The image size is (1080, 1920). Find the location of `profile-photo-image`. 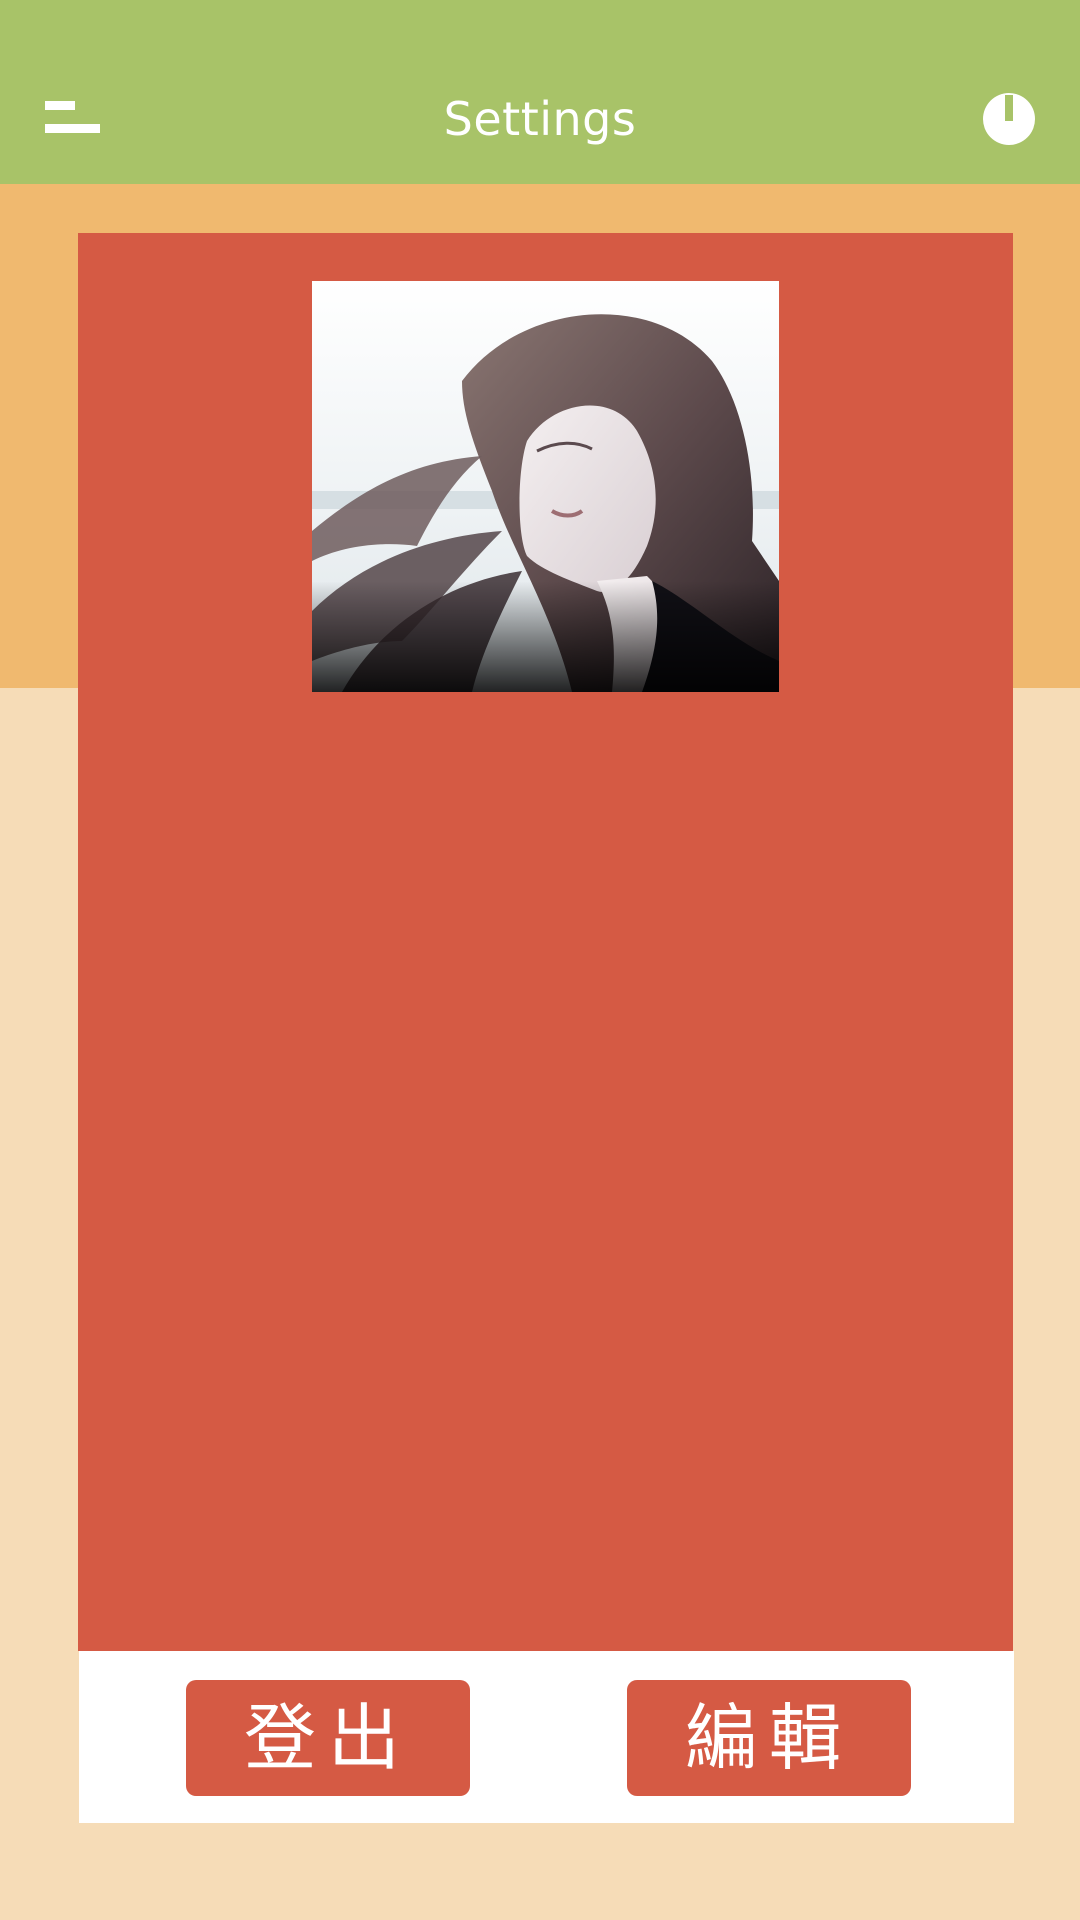

profile-photo-image is located at coordinates (545, 486).